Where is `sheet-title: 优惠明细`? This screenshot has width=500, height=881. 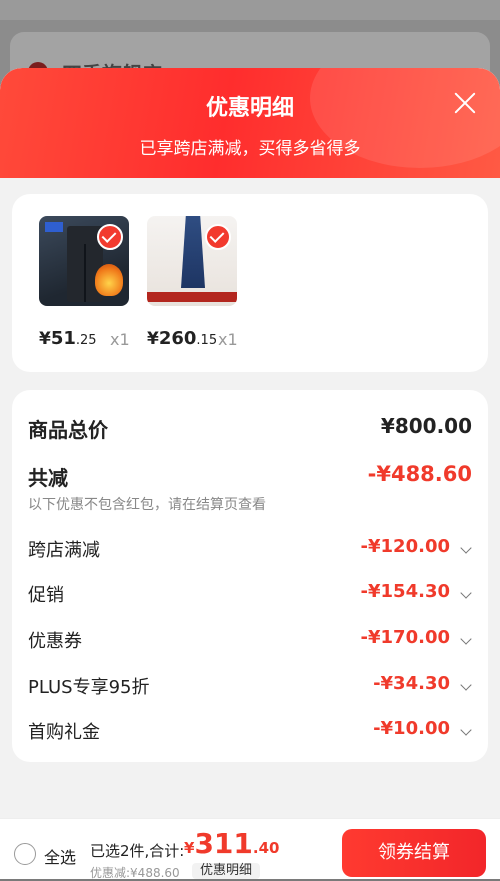
sheet-title: 优惠明细 is located at coordinates (249, 108).